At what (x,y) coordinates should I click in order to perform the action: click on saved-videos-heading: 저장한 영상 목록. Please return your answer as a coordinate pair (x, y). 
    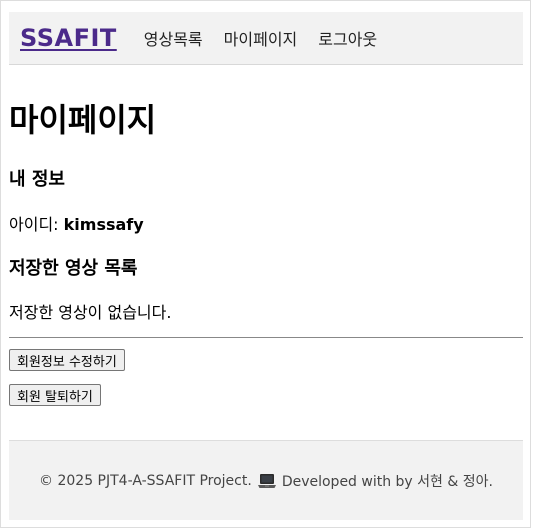
    Looking at the image, I should click on (73, 268).